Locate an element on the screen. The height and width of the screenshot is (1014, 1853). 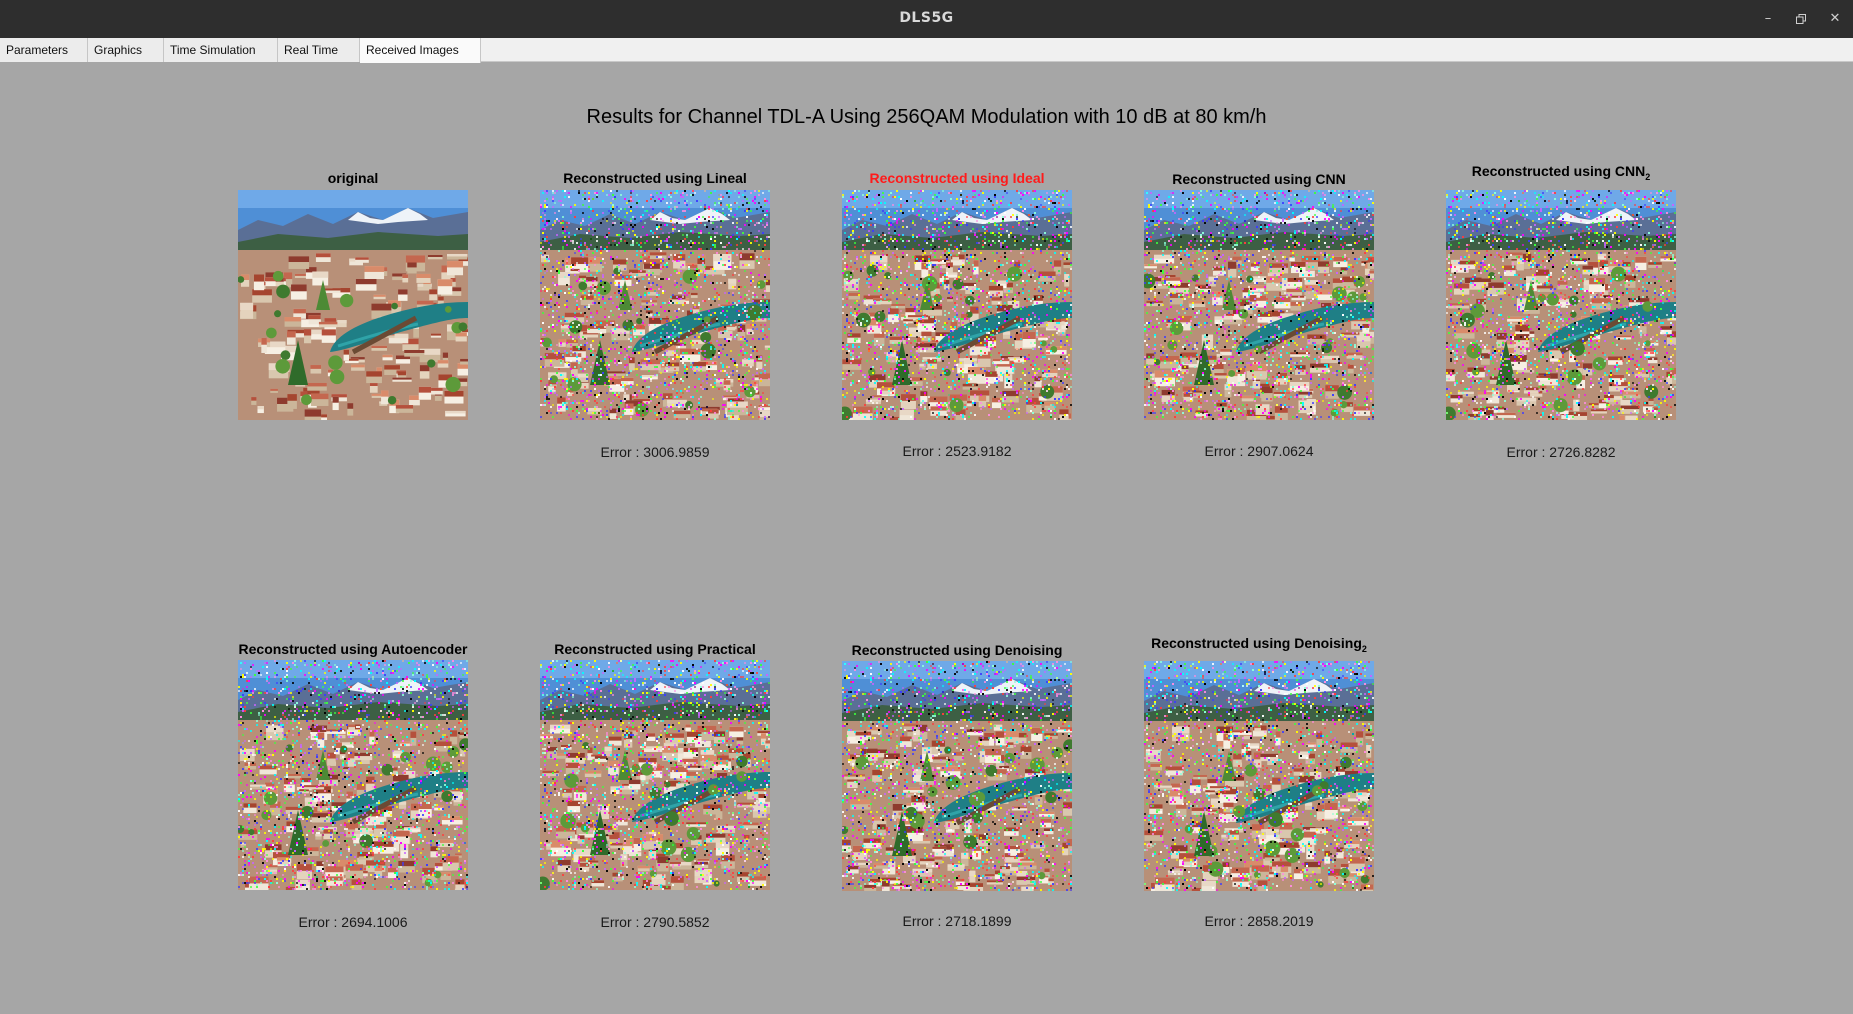
reconstructed-lineal-image is located at coordinates (655, 305).